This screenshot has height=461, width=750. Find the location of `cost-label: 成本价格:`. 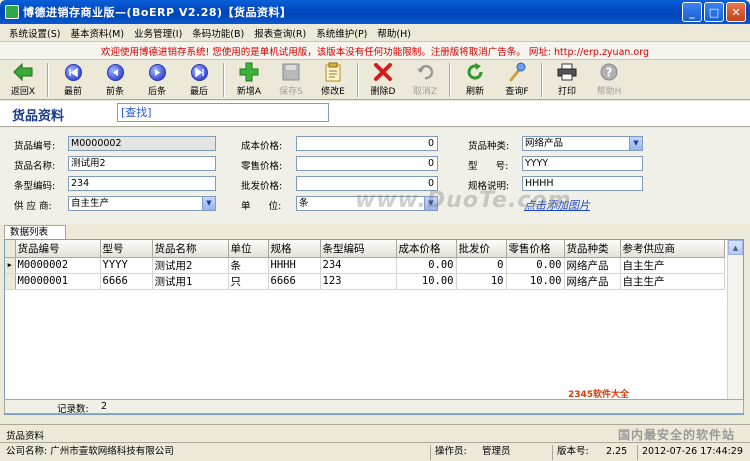

cost-label: 成本价格: is located at coordinates (262, 146).